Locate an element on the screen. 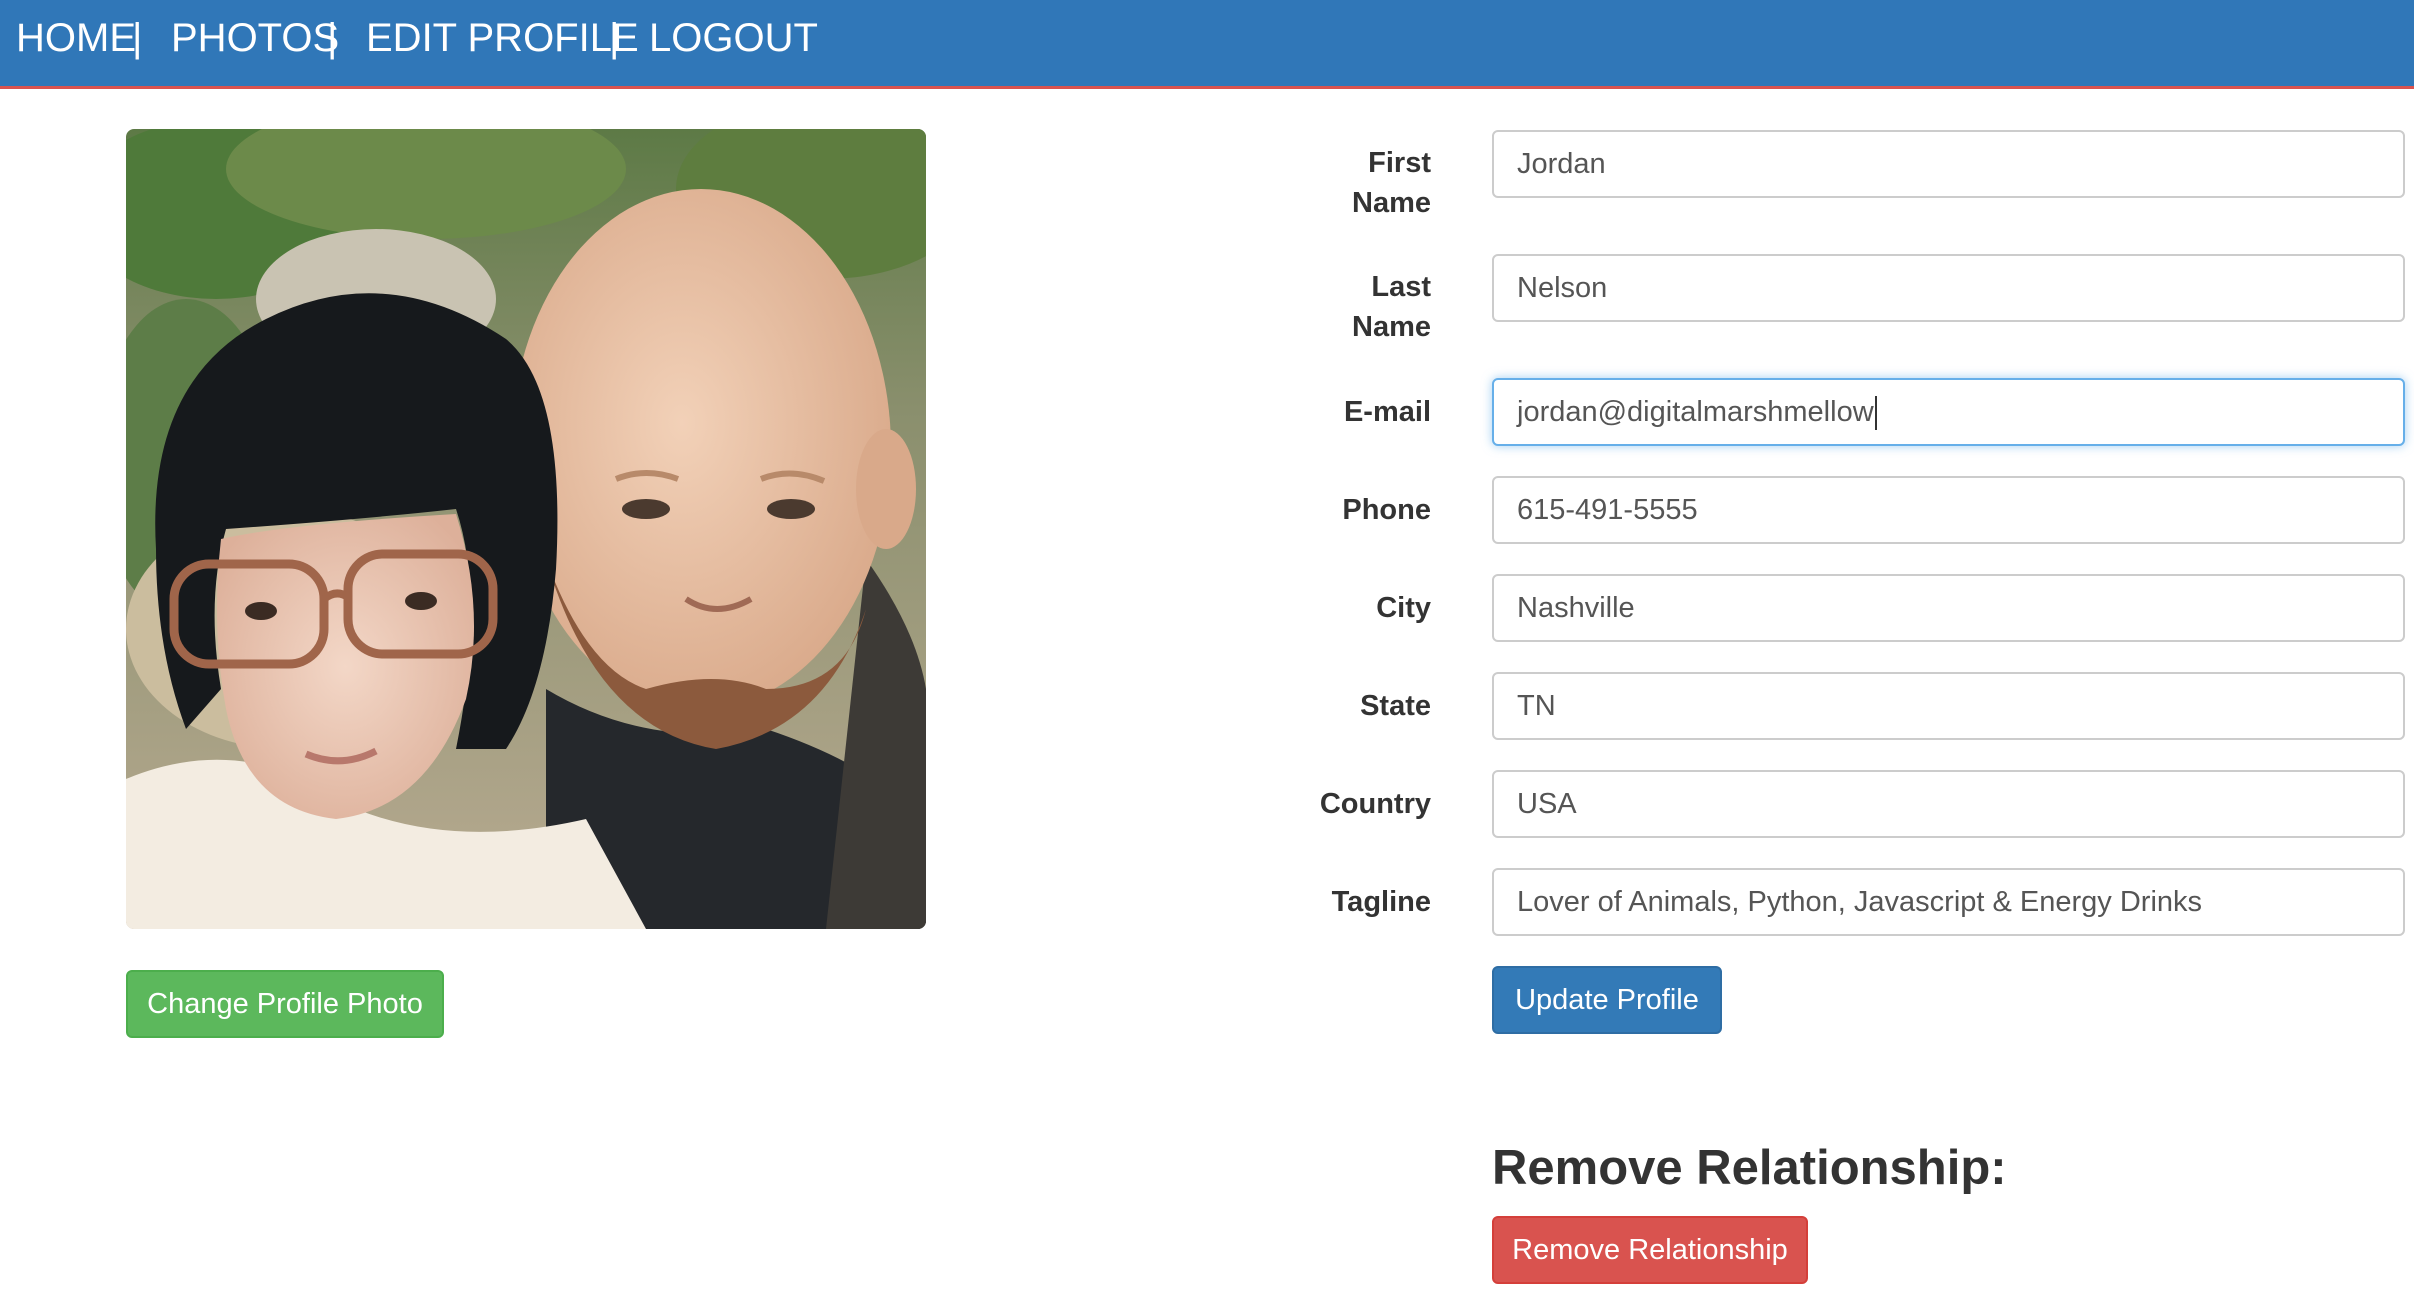  email-input-value: jordan@digitalmarshmellow is located at coordinates (1695, 412).